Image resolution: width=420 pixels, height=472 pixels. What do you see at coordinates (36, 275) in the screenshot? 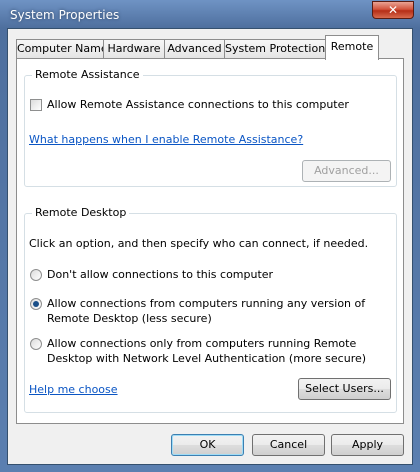
I see `radio-dont-allow` at bounding box center [36, 275].